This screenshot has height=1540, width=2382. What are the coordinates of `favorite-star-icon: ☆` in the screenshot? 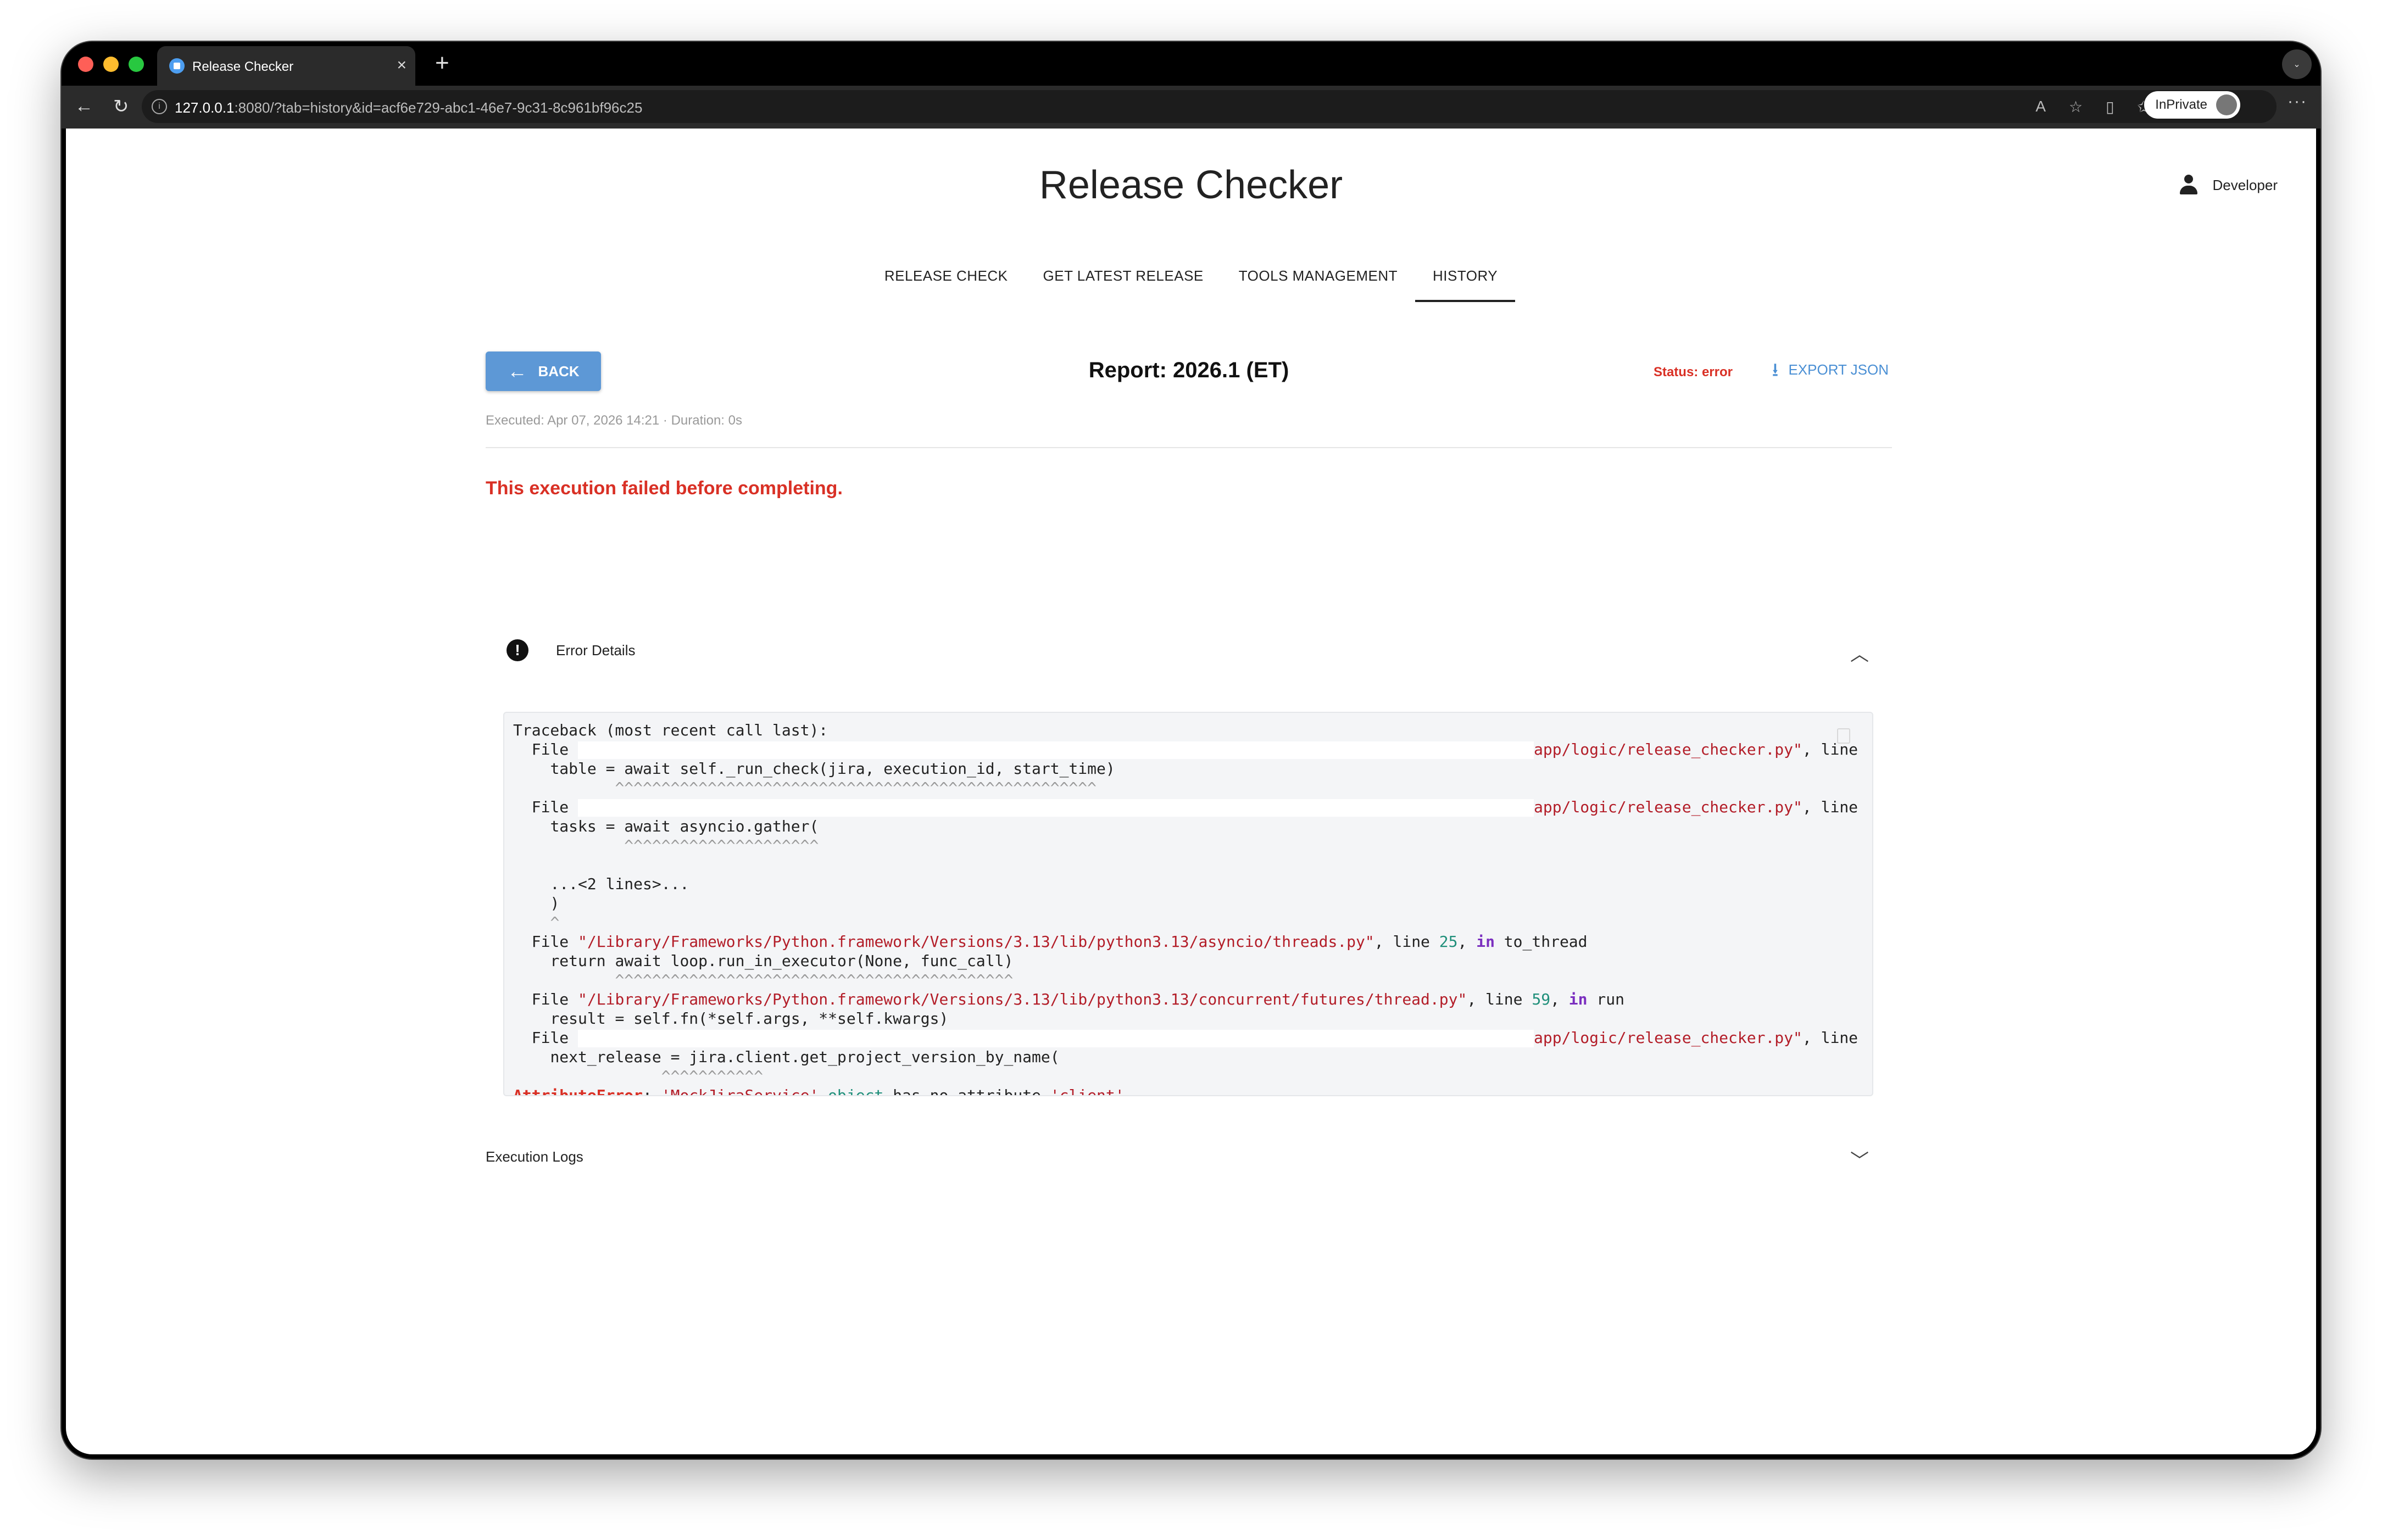 It's located at (2076, 107).